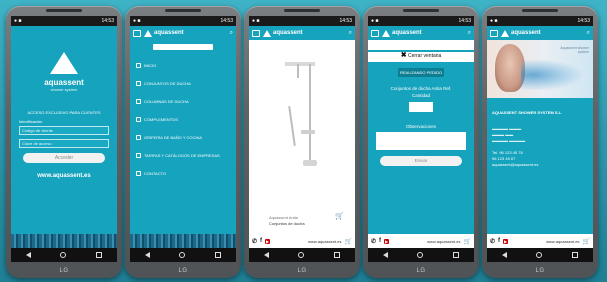  Describe the element at coordinates (287, 223) in the screenshot. I see `product-name: Conjuntos de ducha` at that location.